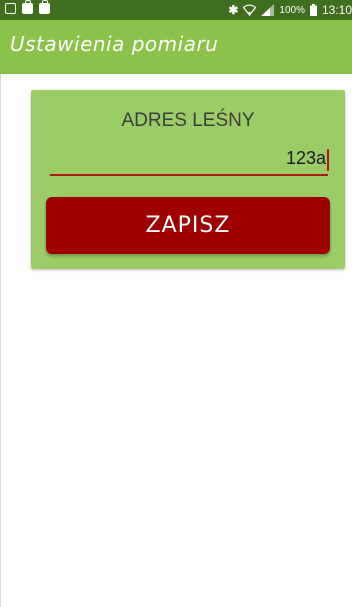  What do you see at coordinates (188, 120) in the screenshot?
I see `forest-address-label: ADRES LEŚNY` at bounding box center [188, 120].